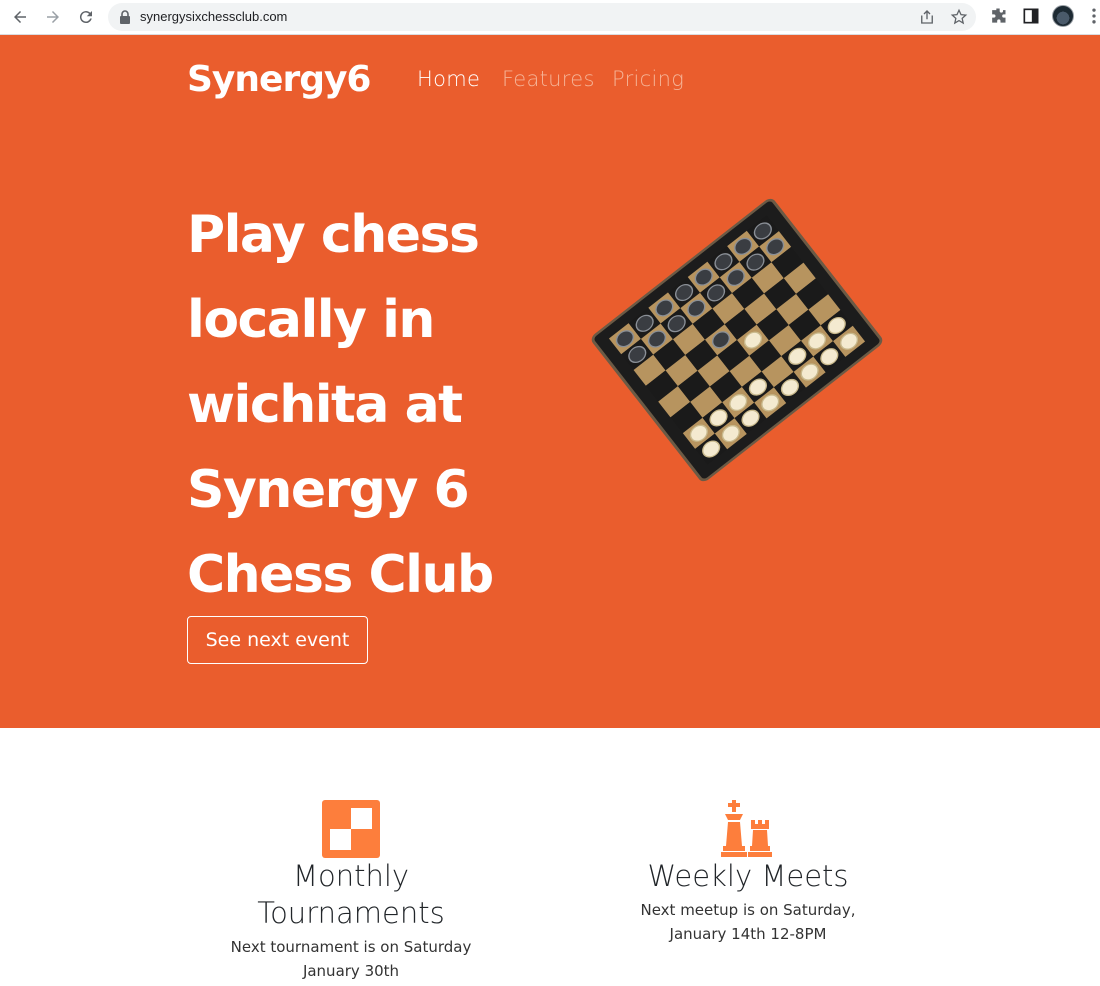 The image size is (1100, 986). What do you see at coordinates (927, 17) in the screenshot?
I see `share-icon` at bounding box center [927, 17].